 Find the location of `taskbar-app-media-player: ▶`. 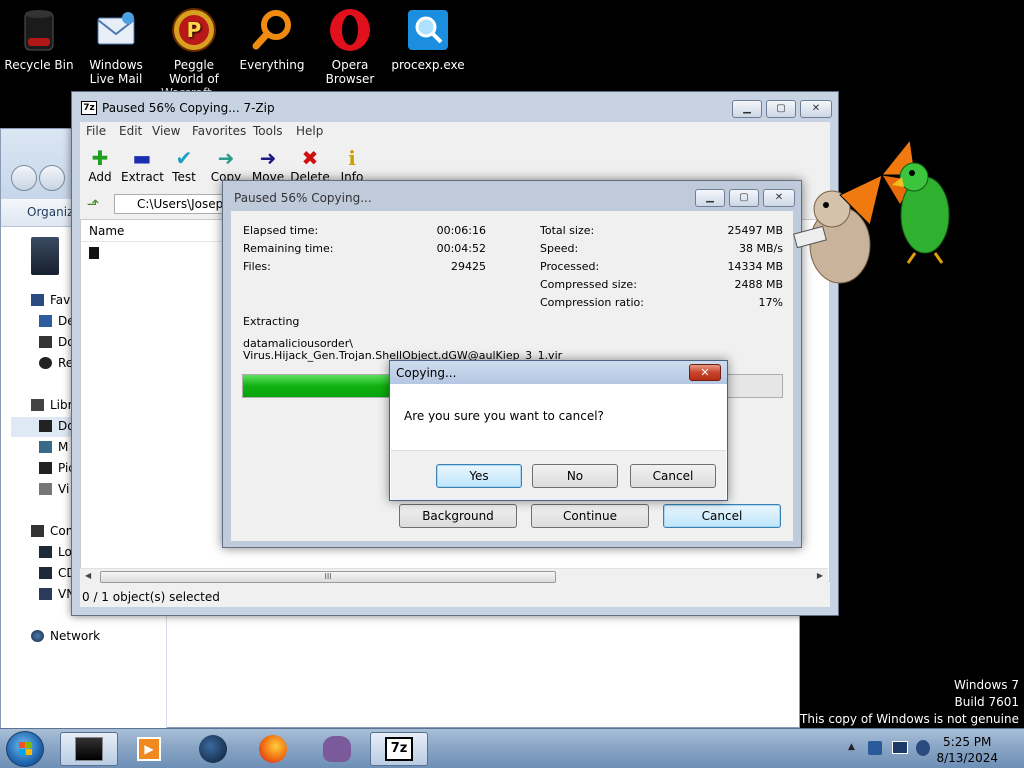

taskbar-app-media-player: ▶ is located at coordinates (149, 749).